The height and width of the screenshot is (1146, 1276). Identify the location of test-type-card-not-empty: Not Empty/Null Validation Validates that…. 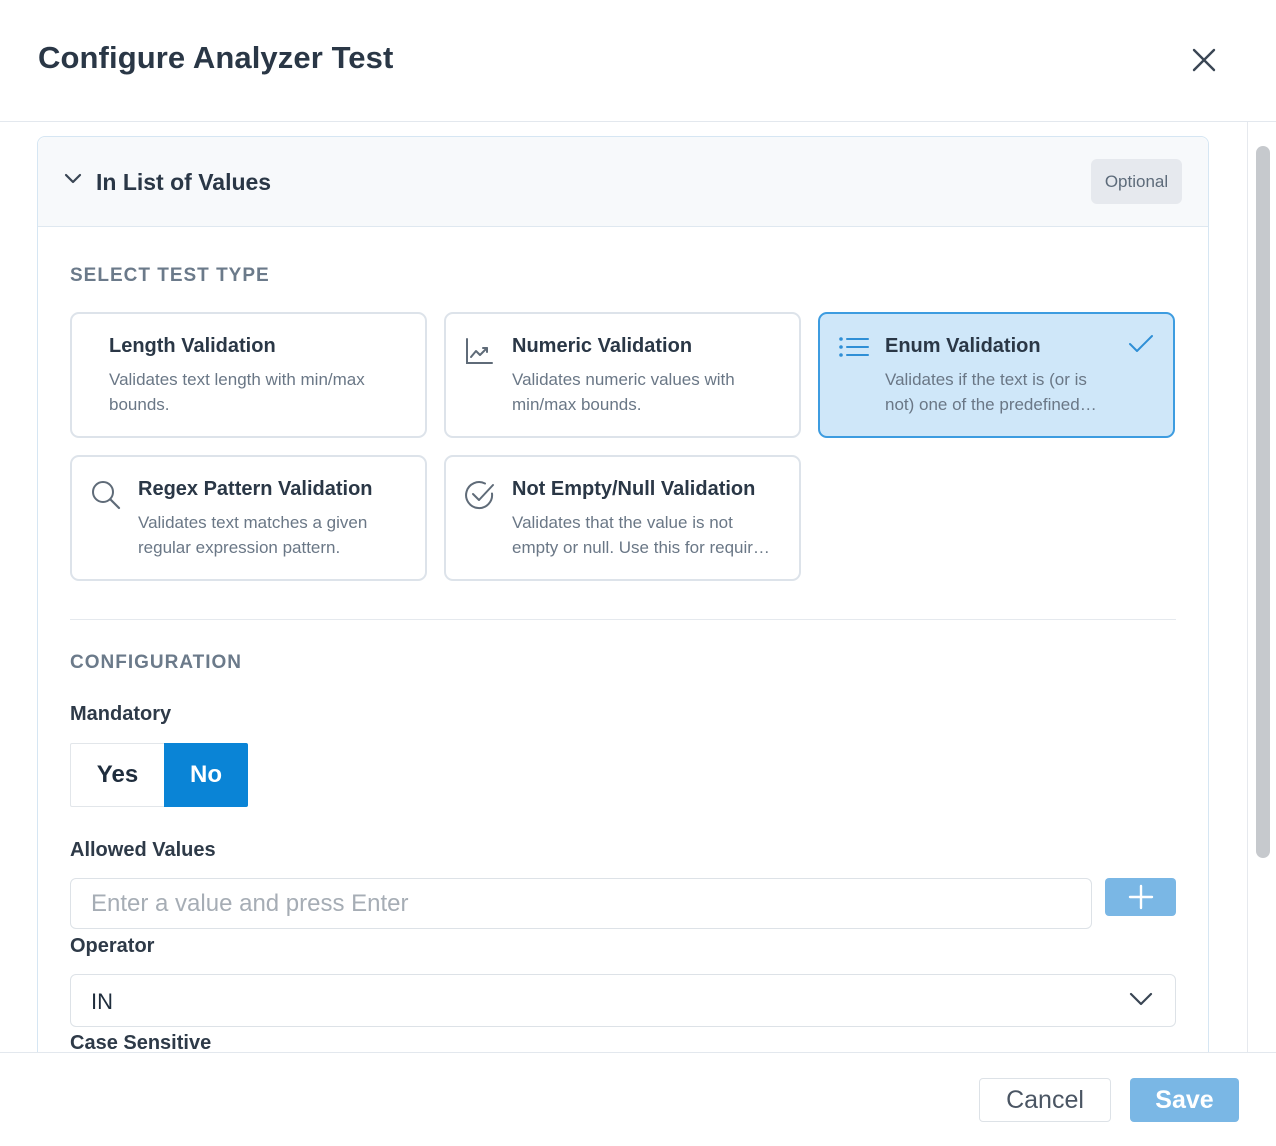
(622, 518).